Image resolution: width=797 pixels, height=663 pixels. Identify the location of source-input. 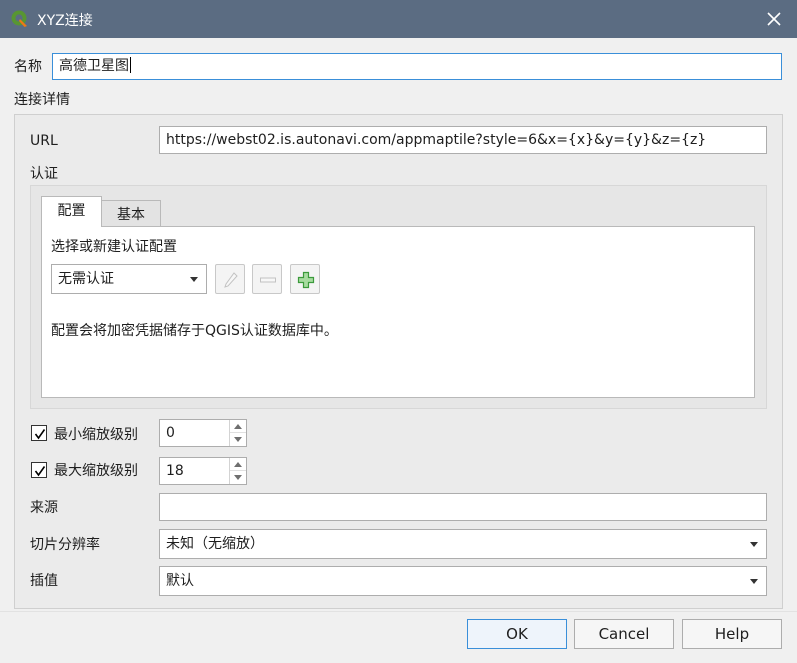
(463, 507).